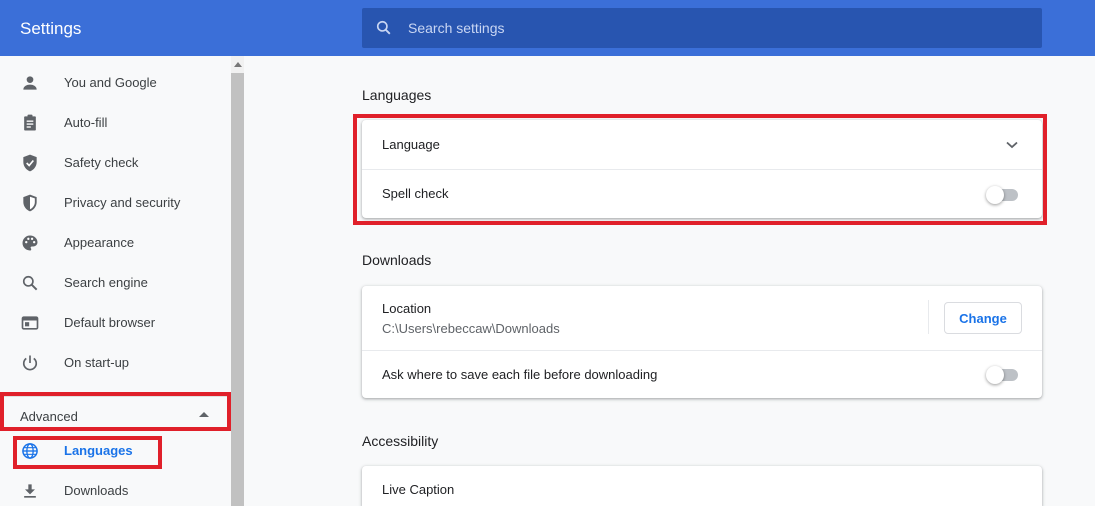 The width and height of the screenshot is (1095, 506). What do you see at coordinates (418, 489) in the screenshot?
I see `live-caption-label: Live Caption` at bounding box center [418, 489].